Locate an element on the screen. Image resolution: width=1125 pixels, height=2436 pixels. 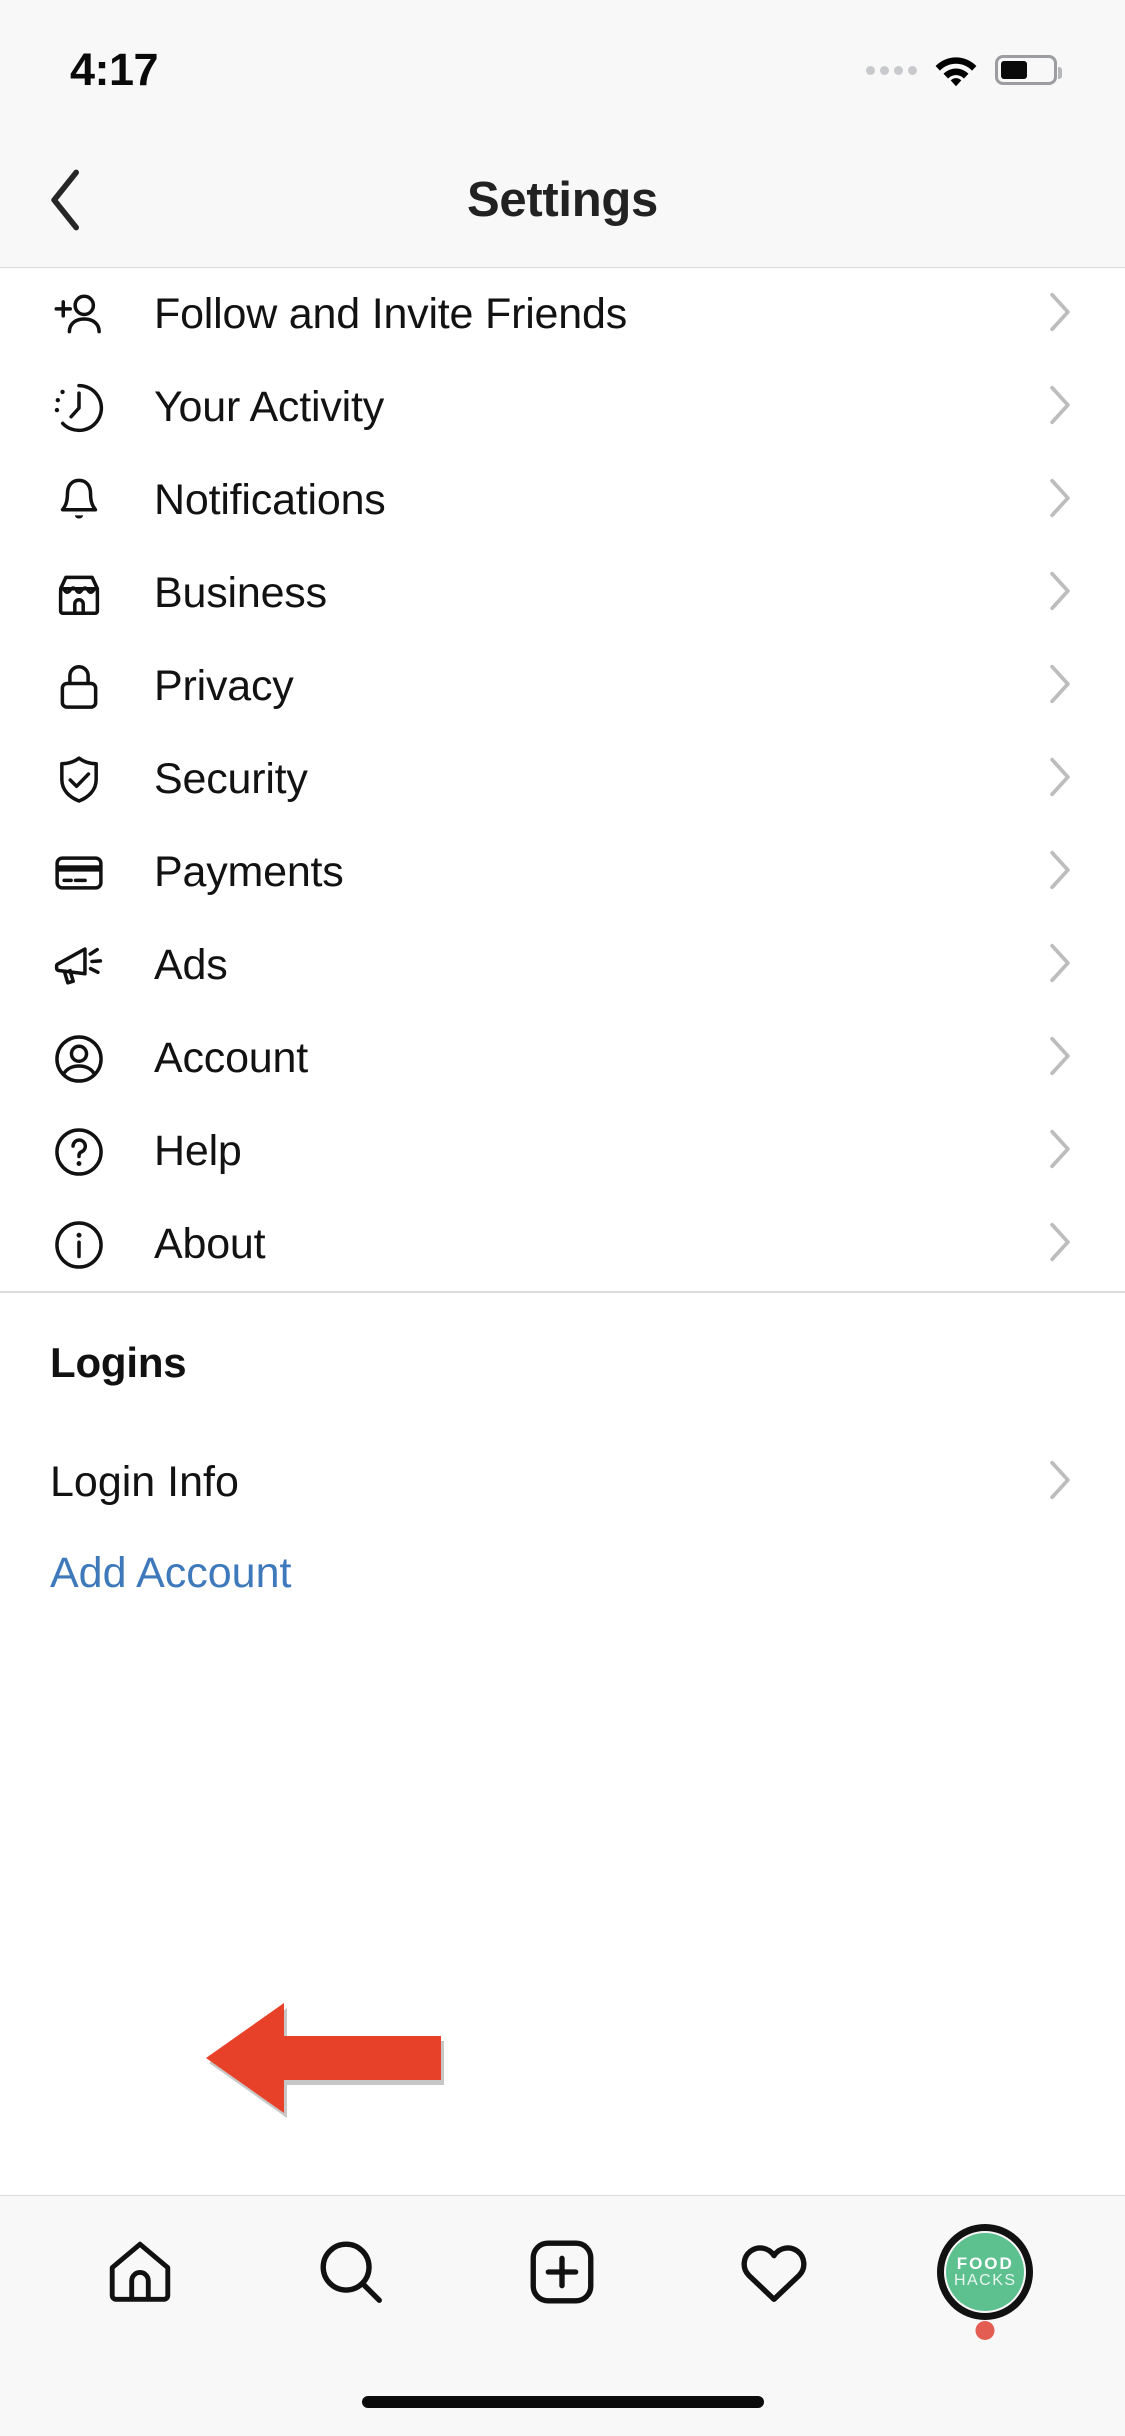
settings-row-payments: Payments is located at coordinates (562, 872).